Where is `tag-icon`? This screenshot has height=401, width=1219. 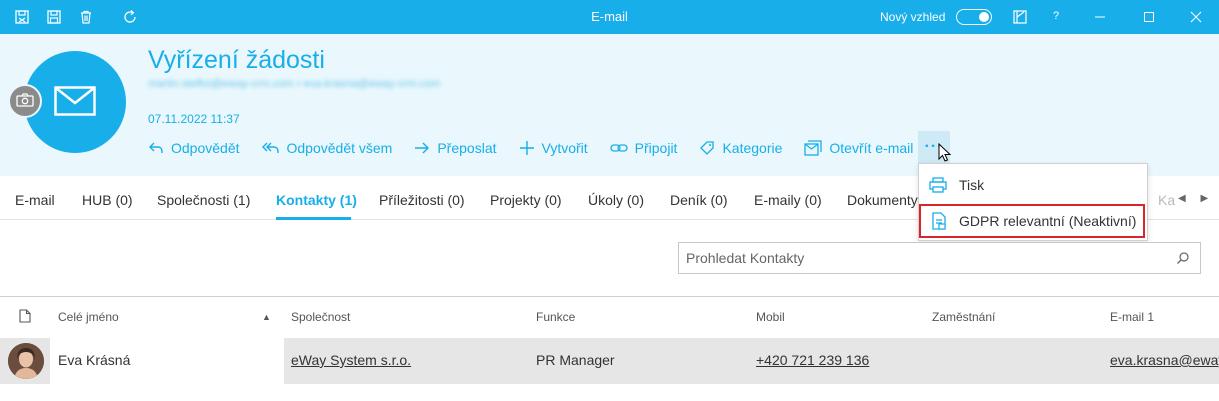 tag-icon is located at coordinates (707, 148).